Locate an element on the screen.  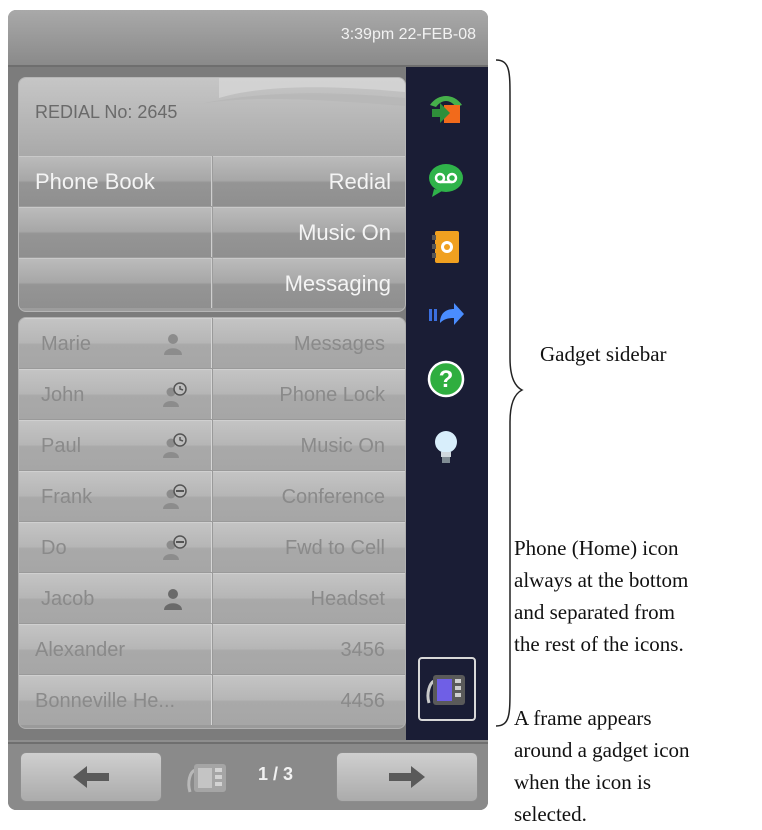
contact-name: Frank is located at coordinates (67, 497).